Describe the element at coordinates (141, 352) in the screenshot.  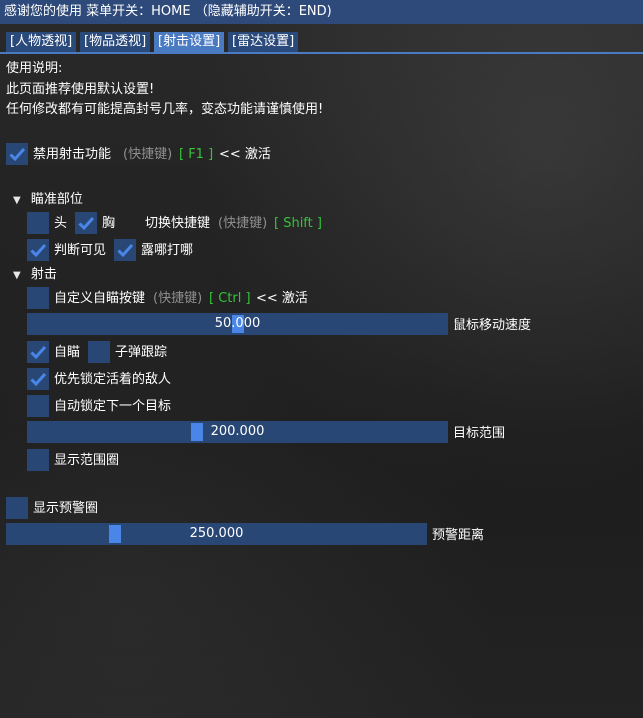
I see `bullet-track-label: 子弹跟踪` at that location.